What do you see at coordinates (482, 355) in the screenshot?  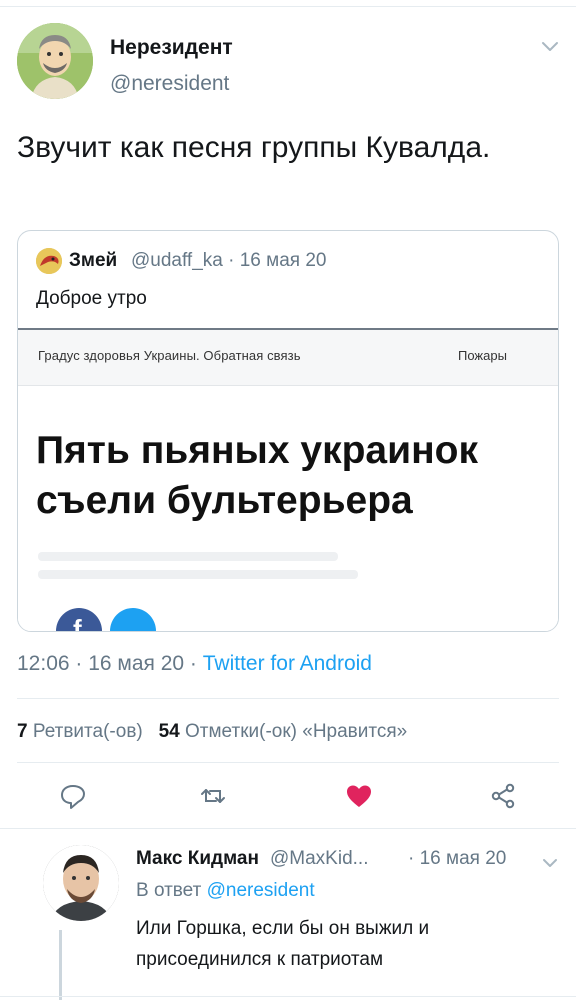 I see `image-nav-right: Пожары` at bounding box center [482, 355].